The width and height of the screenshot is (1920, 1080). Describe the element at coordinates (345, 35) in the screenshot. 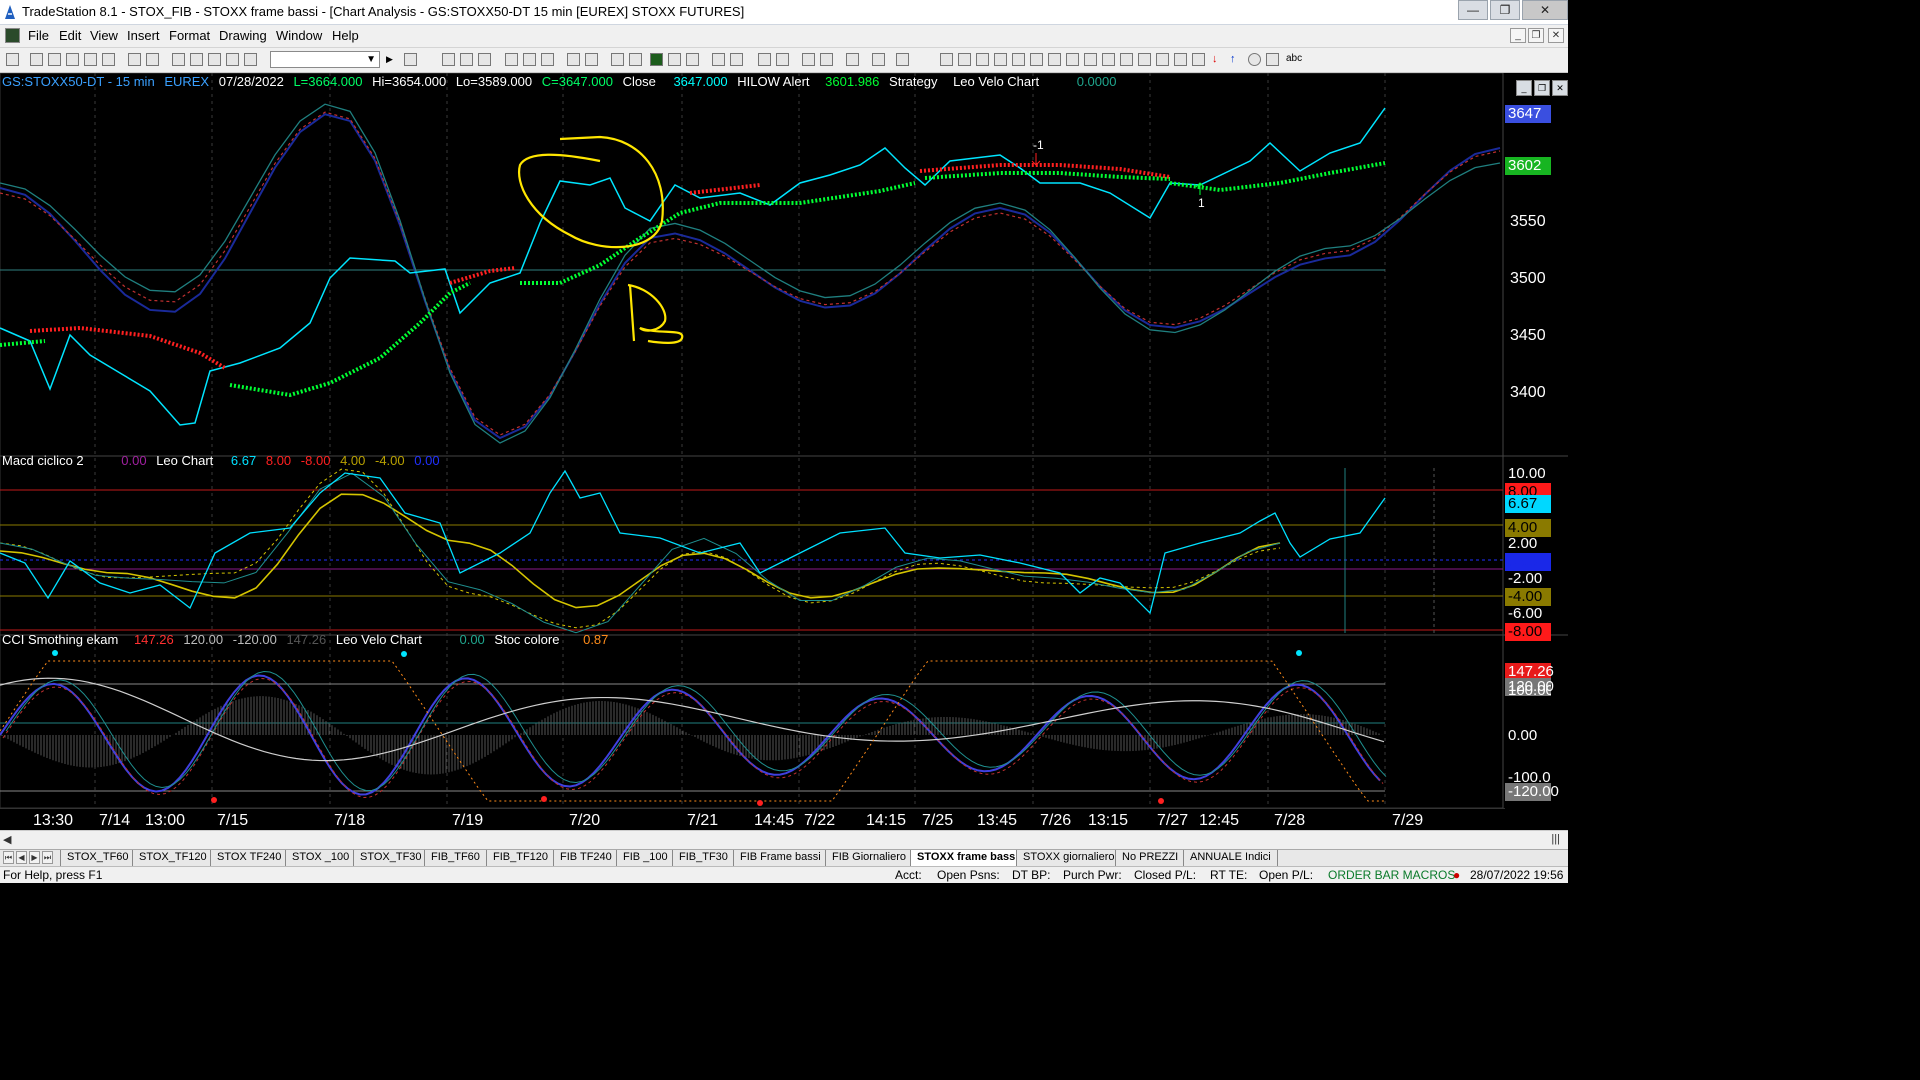

I see `menu-help: Help` at that location.